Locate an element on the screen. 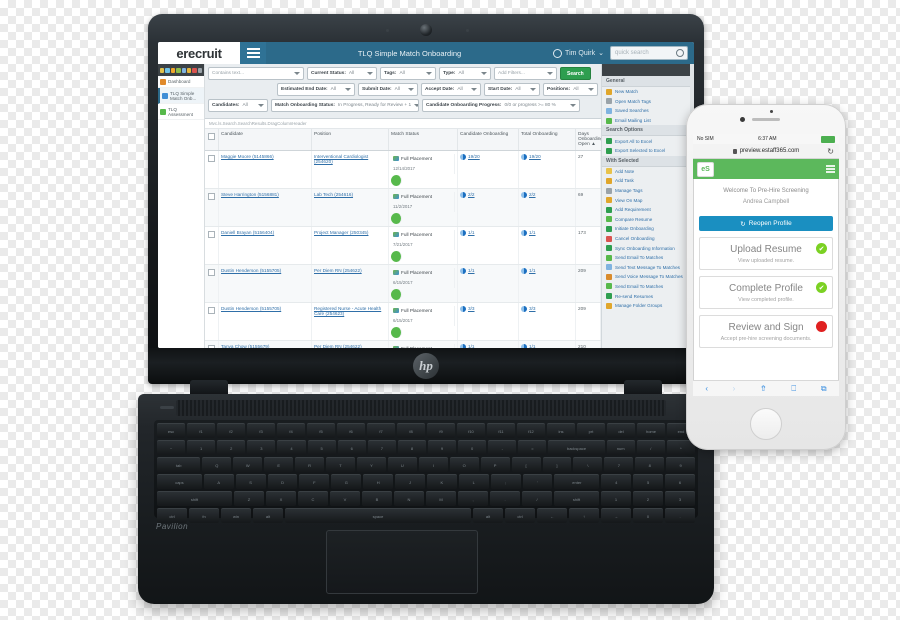  filter-type: Type: All is located at coordinates (465, 73).